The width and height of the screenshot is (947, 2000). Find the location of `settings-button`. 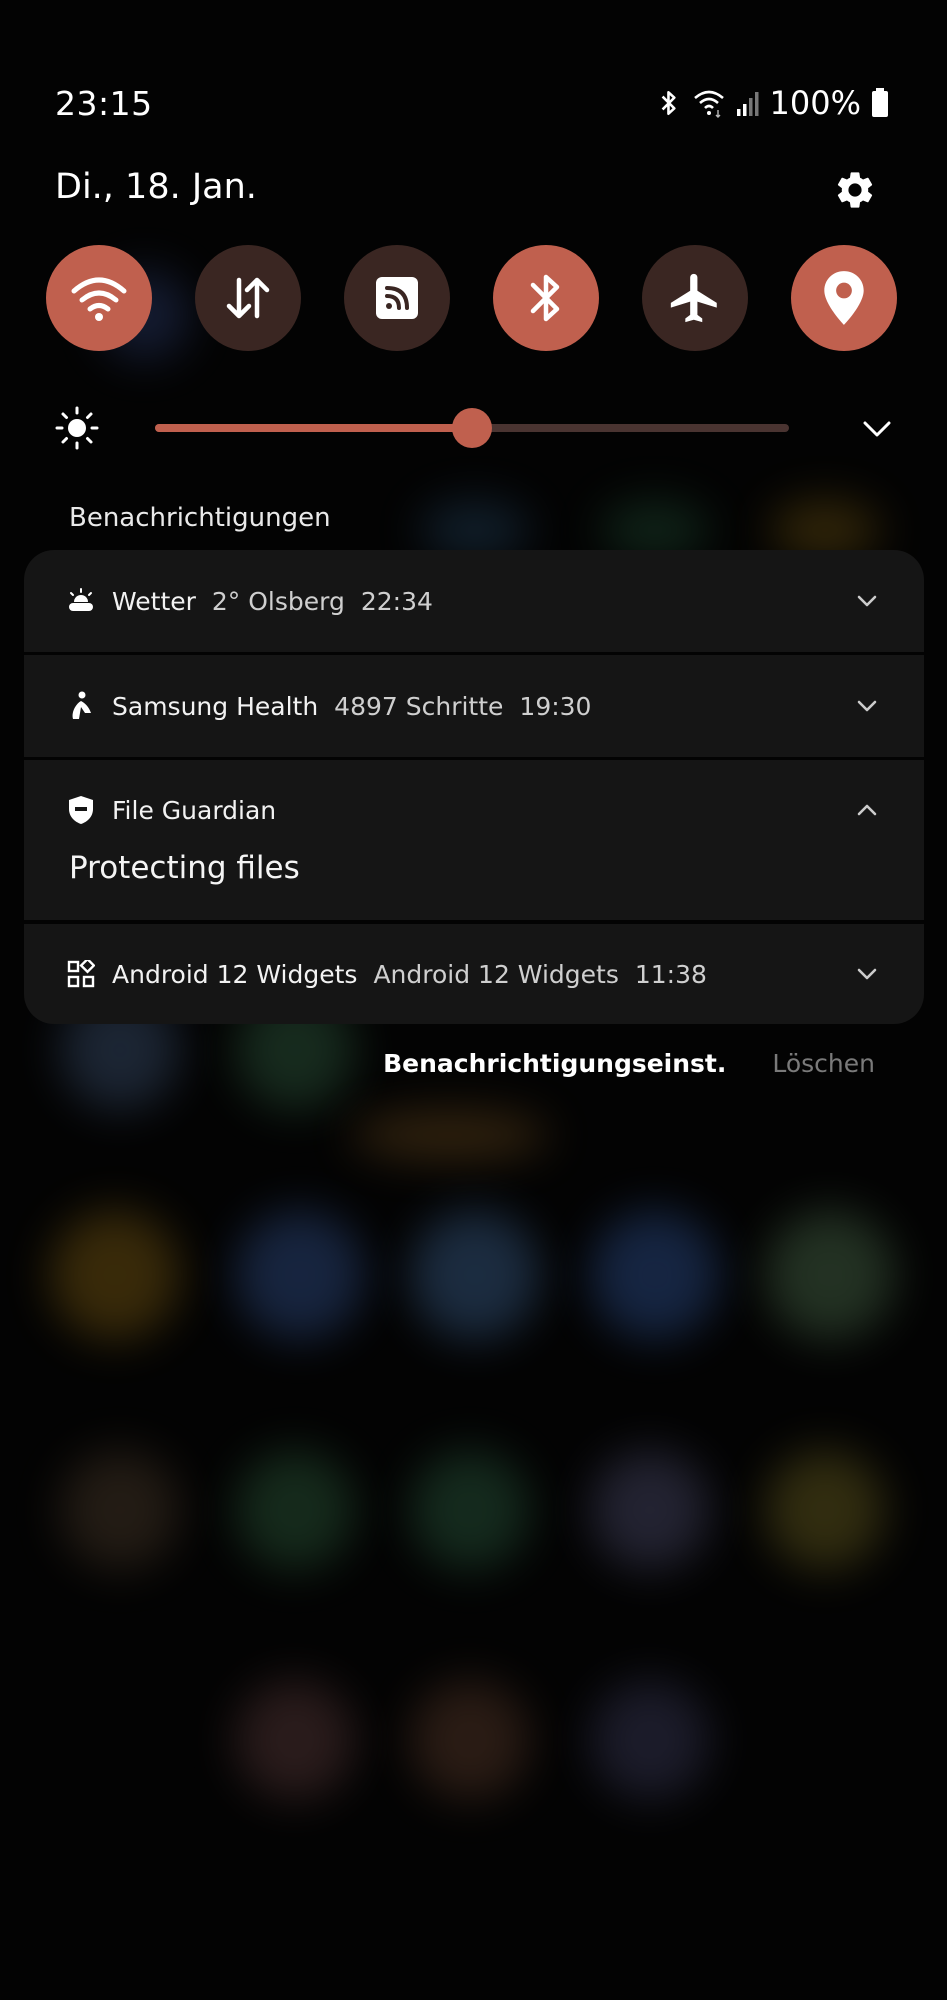

settings-button is located at coordinates (855, 190).